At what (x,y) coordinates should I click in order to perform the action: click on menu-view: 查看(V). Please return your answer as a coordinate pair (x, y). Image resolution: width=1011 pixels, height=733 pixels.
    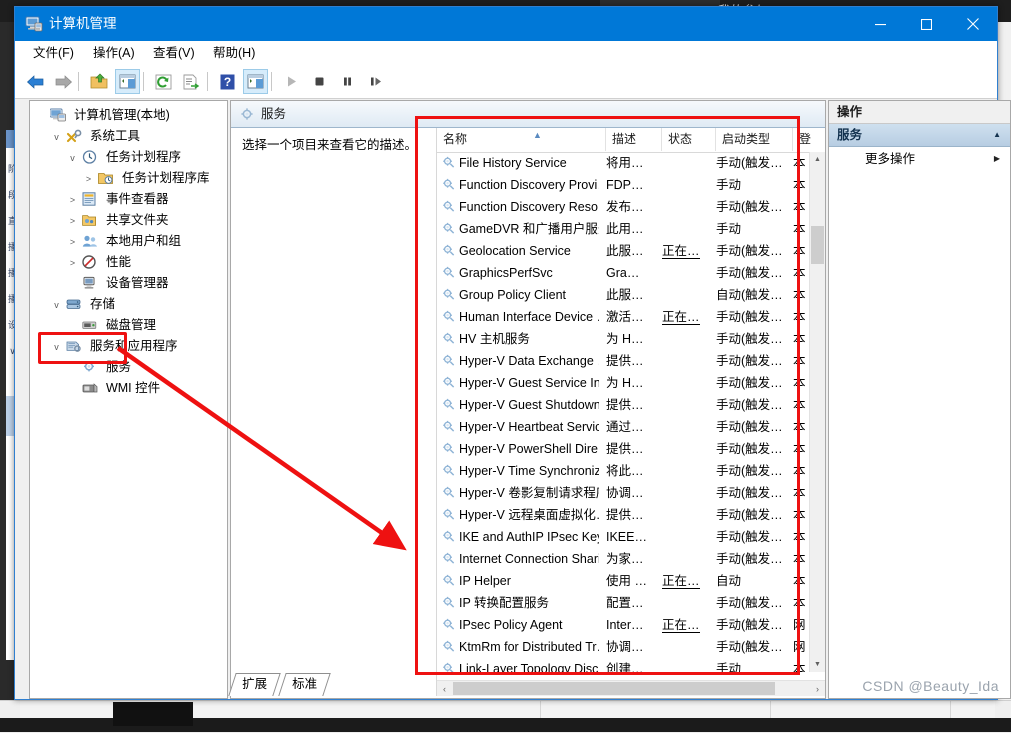
    Looking at the image, I should click on (174, 53).